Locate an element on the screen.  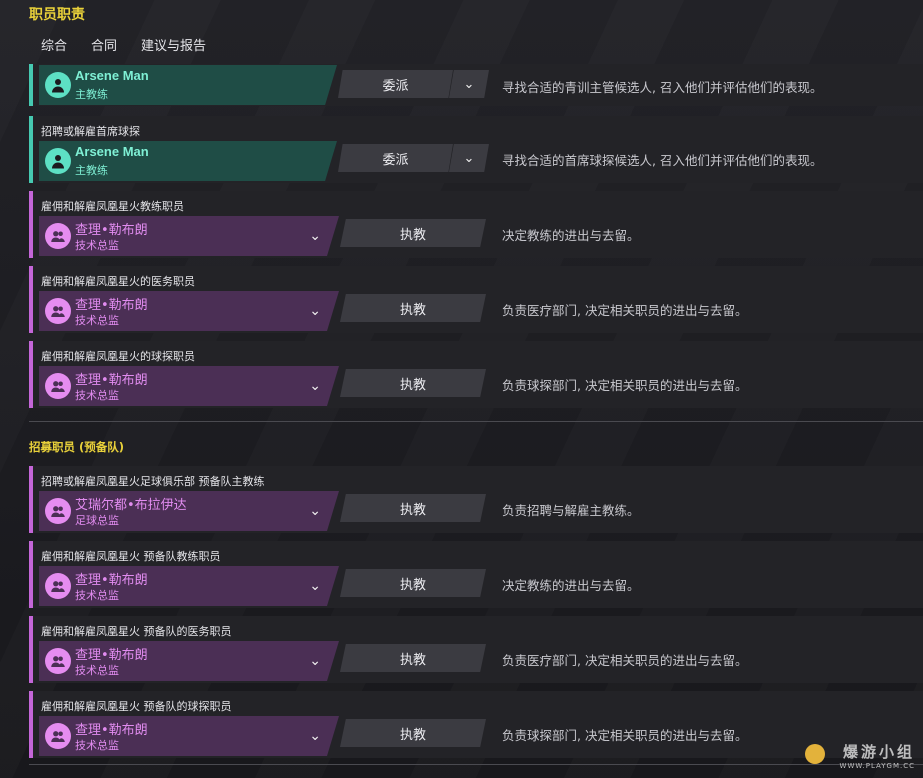
duty-label: 雇佣和解雇凤凰星火 预备队的球探职员 is located at coordinates (136, 706).